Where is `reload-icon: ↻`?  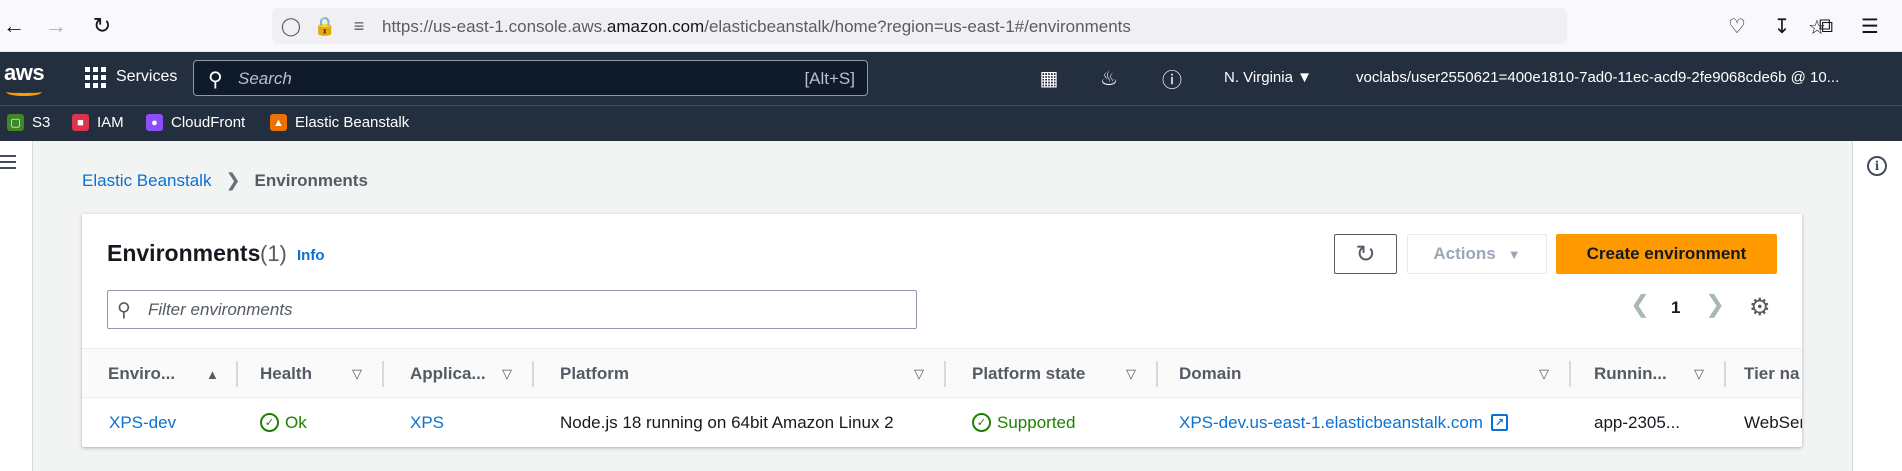 reload-icon: ↻ is located at coordinates (102, 26).